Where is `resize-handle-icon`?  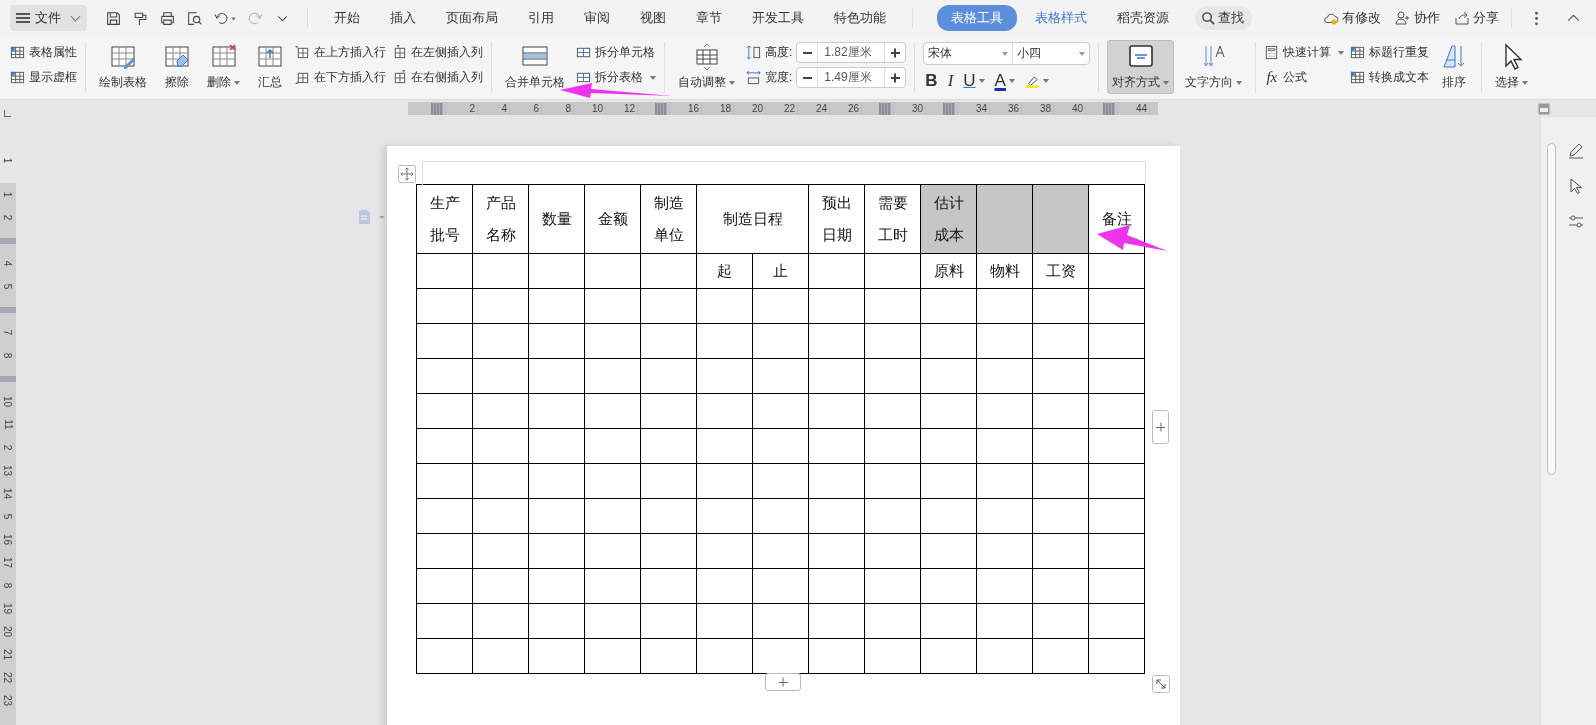 resize-handle-icon is located at coordinates (1161, 684).